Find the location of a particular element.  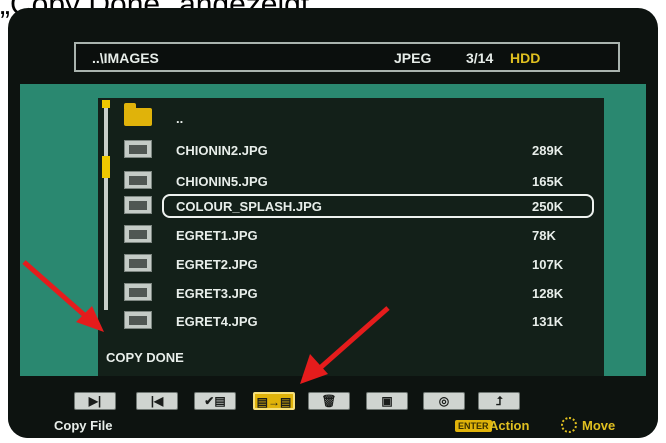

arrow-to-status-icon is located at coordinates (63, 296).